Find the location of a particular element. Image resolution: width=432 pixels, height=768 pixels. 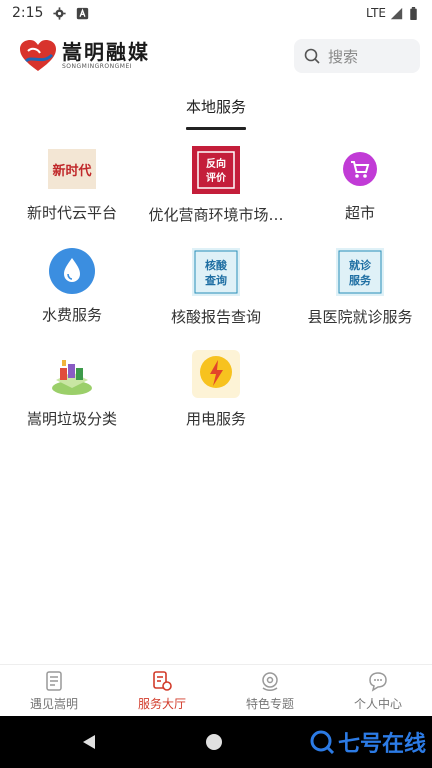

gear-icon is located at coordinates (60, 13).